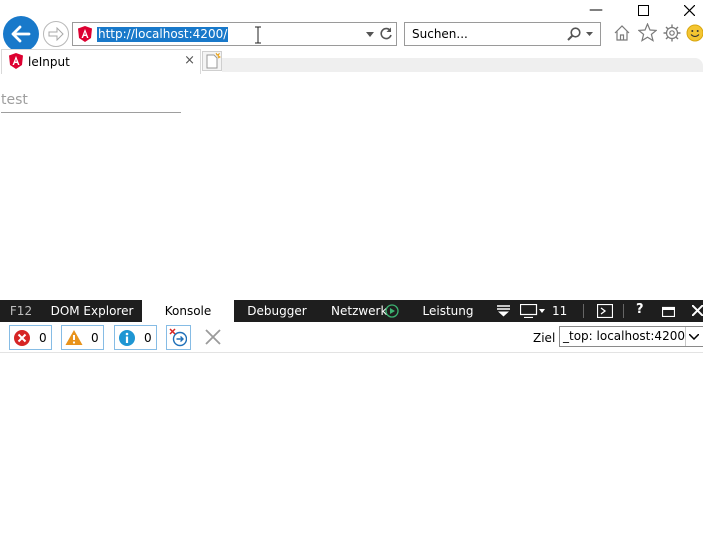  I want to click on test-input, so click(91, 100).